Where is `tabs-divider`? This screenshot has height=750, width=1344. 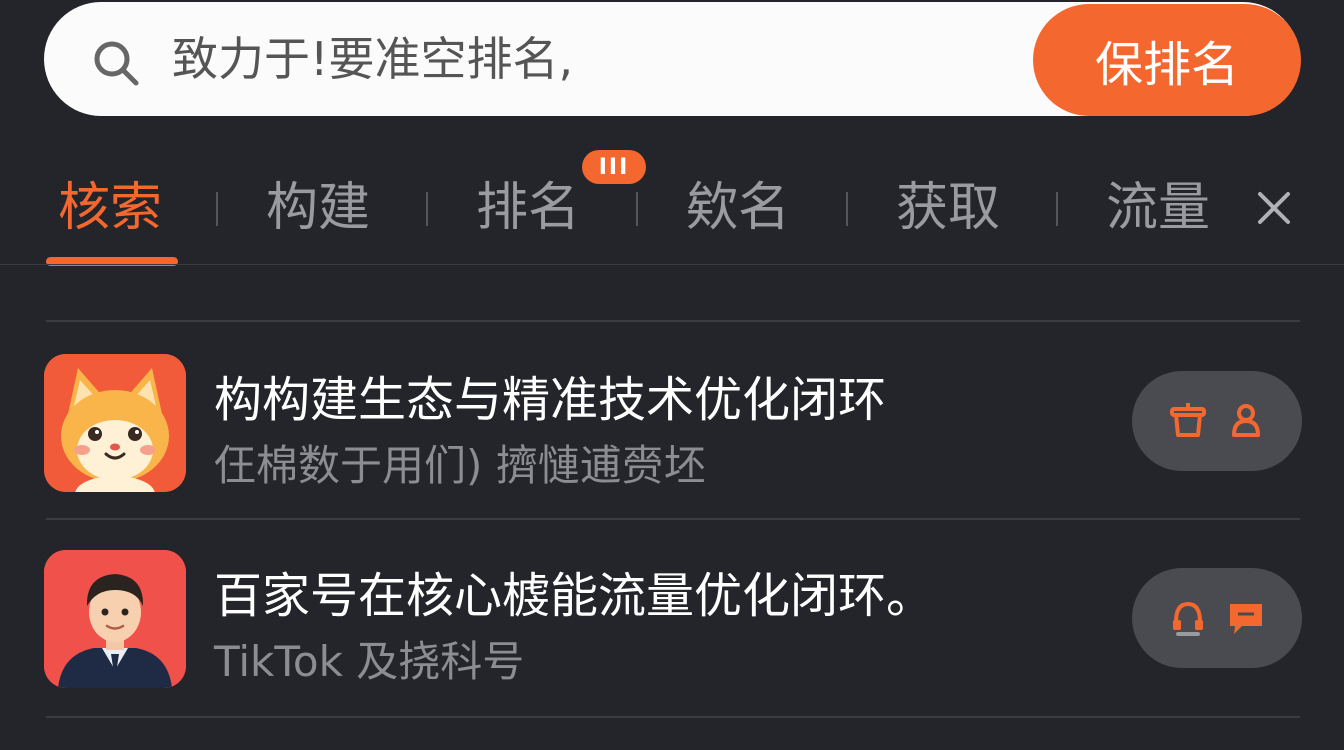 tabs-divider is located at coordinates (672, 264).